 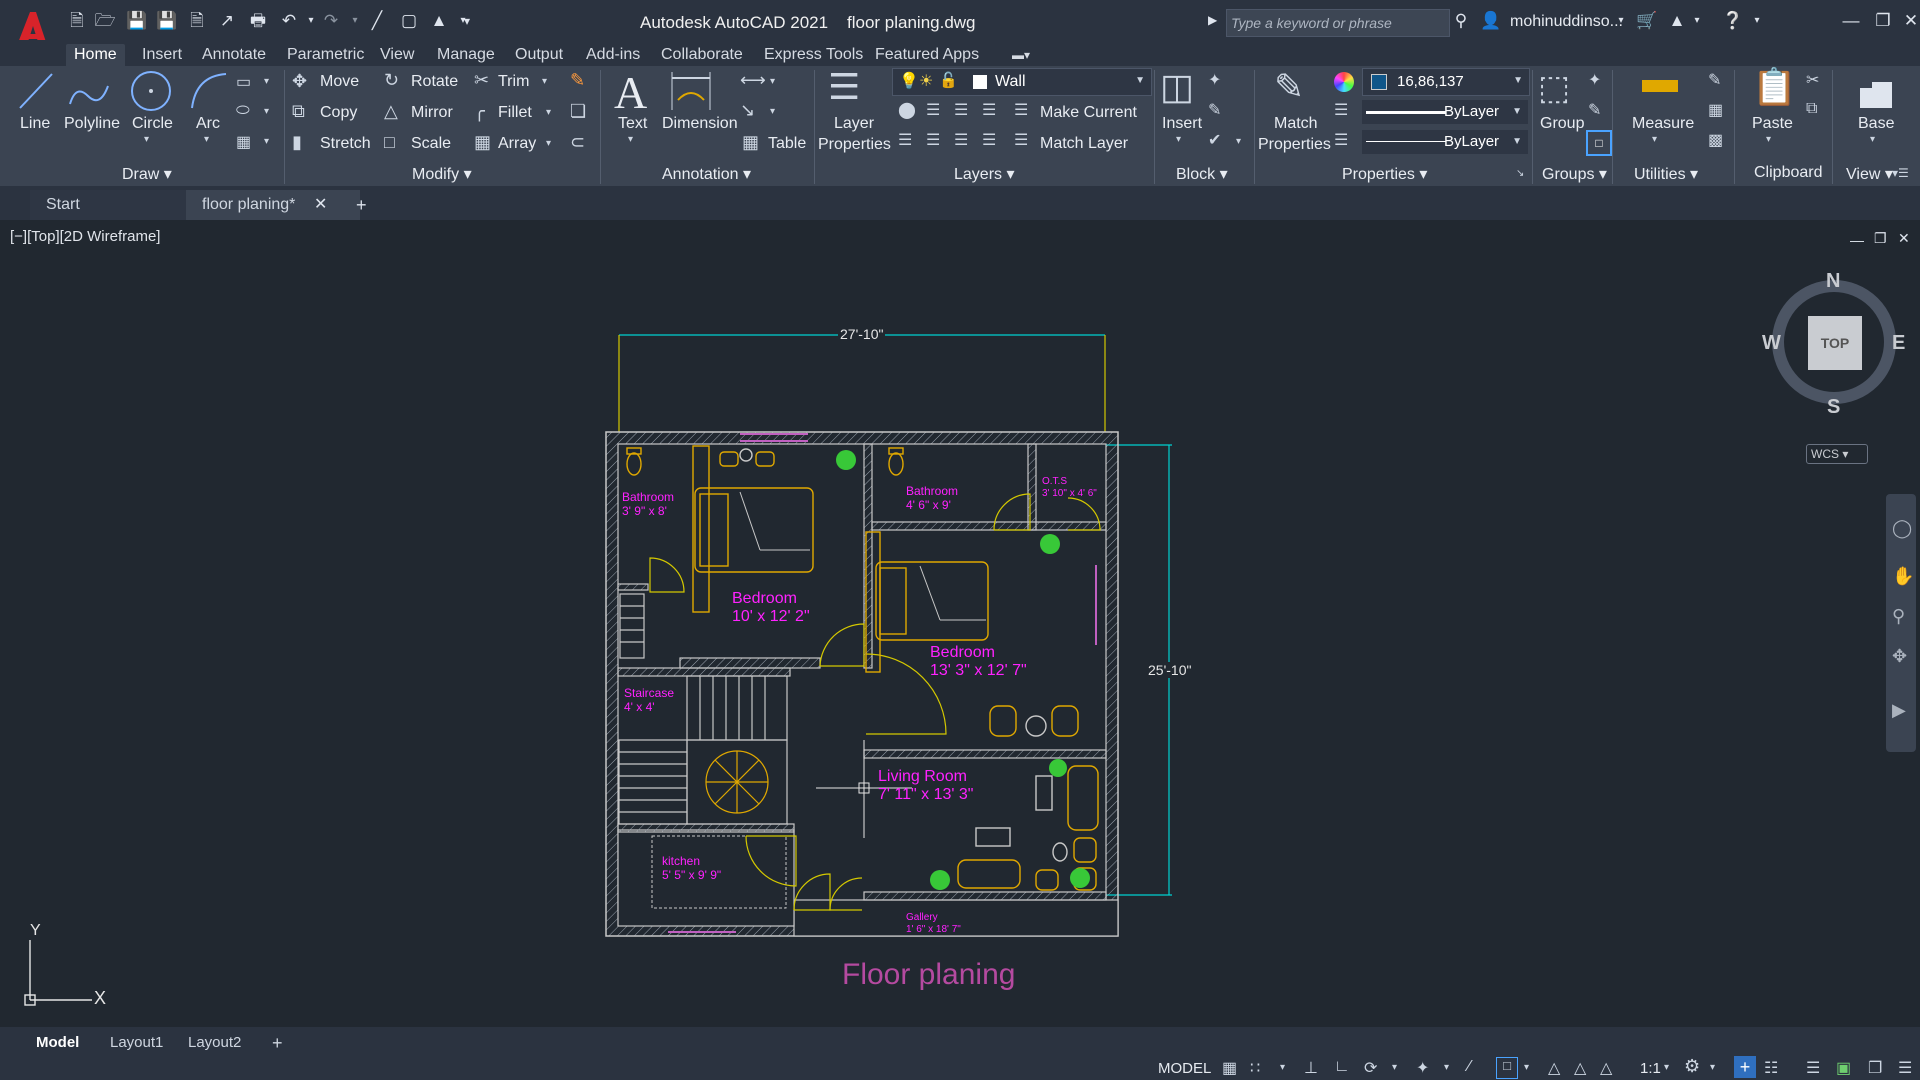 What do you see at coordinates (929, 974) in the screenshot?
I see `drawing-title: Floor planing` at bounding box center [929, 974].